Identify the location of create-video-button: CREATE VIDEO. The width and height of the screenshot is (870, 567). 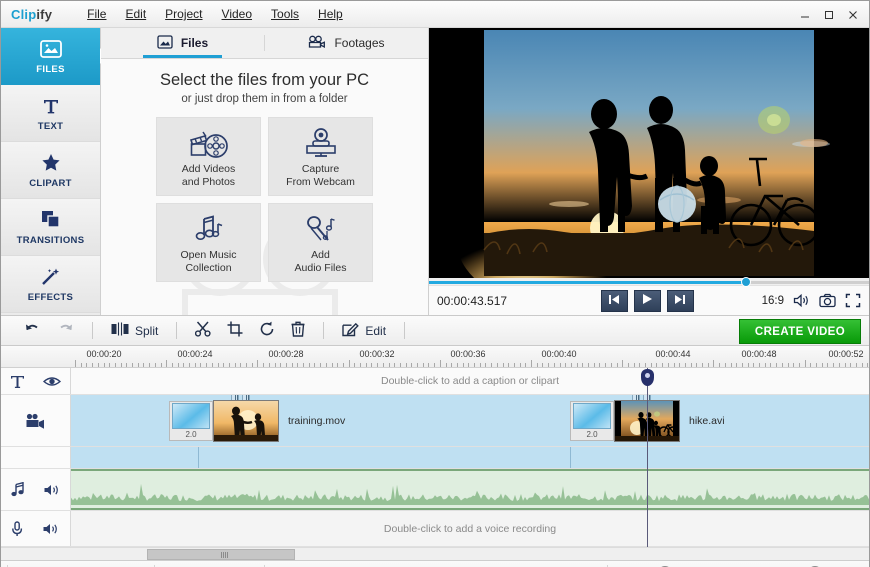
(800, 331).